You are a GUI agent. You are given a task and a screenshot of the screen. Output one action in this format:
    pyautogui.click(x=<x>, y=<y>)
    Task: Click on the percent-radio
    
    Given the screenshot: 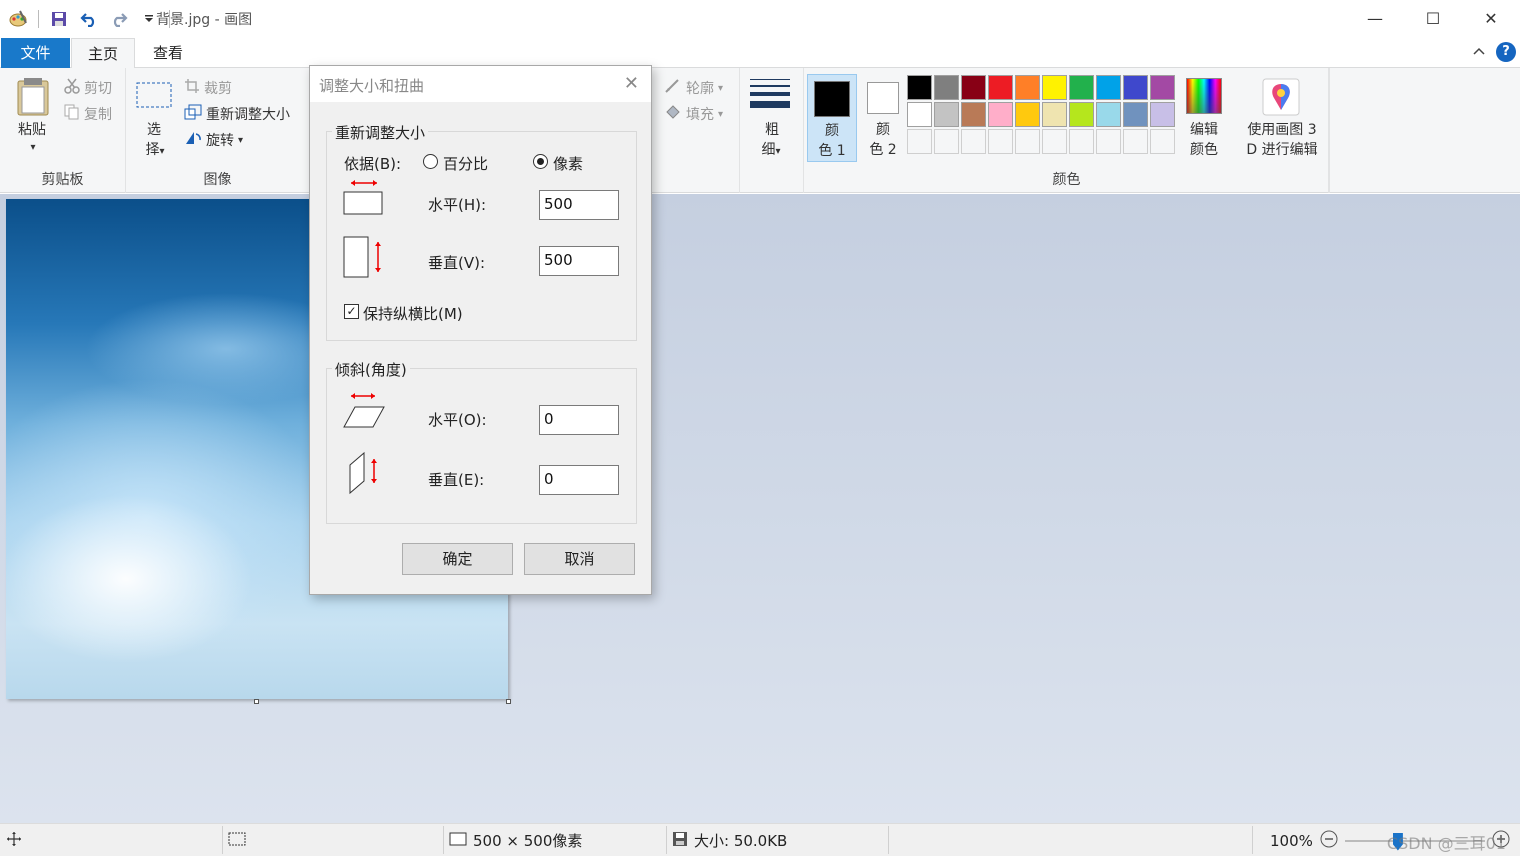 What is the action you would take?
    pyautogui.click(x=430, y=161)
    